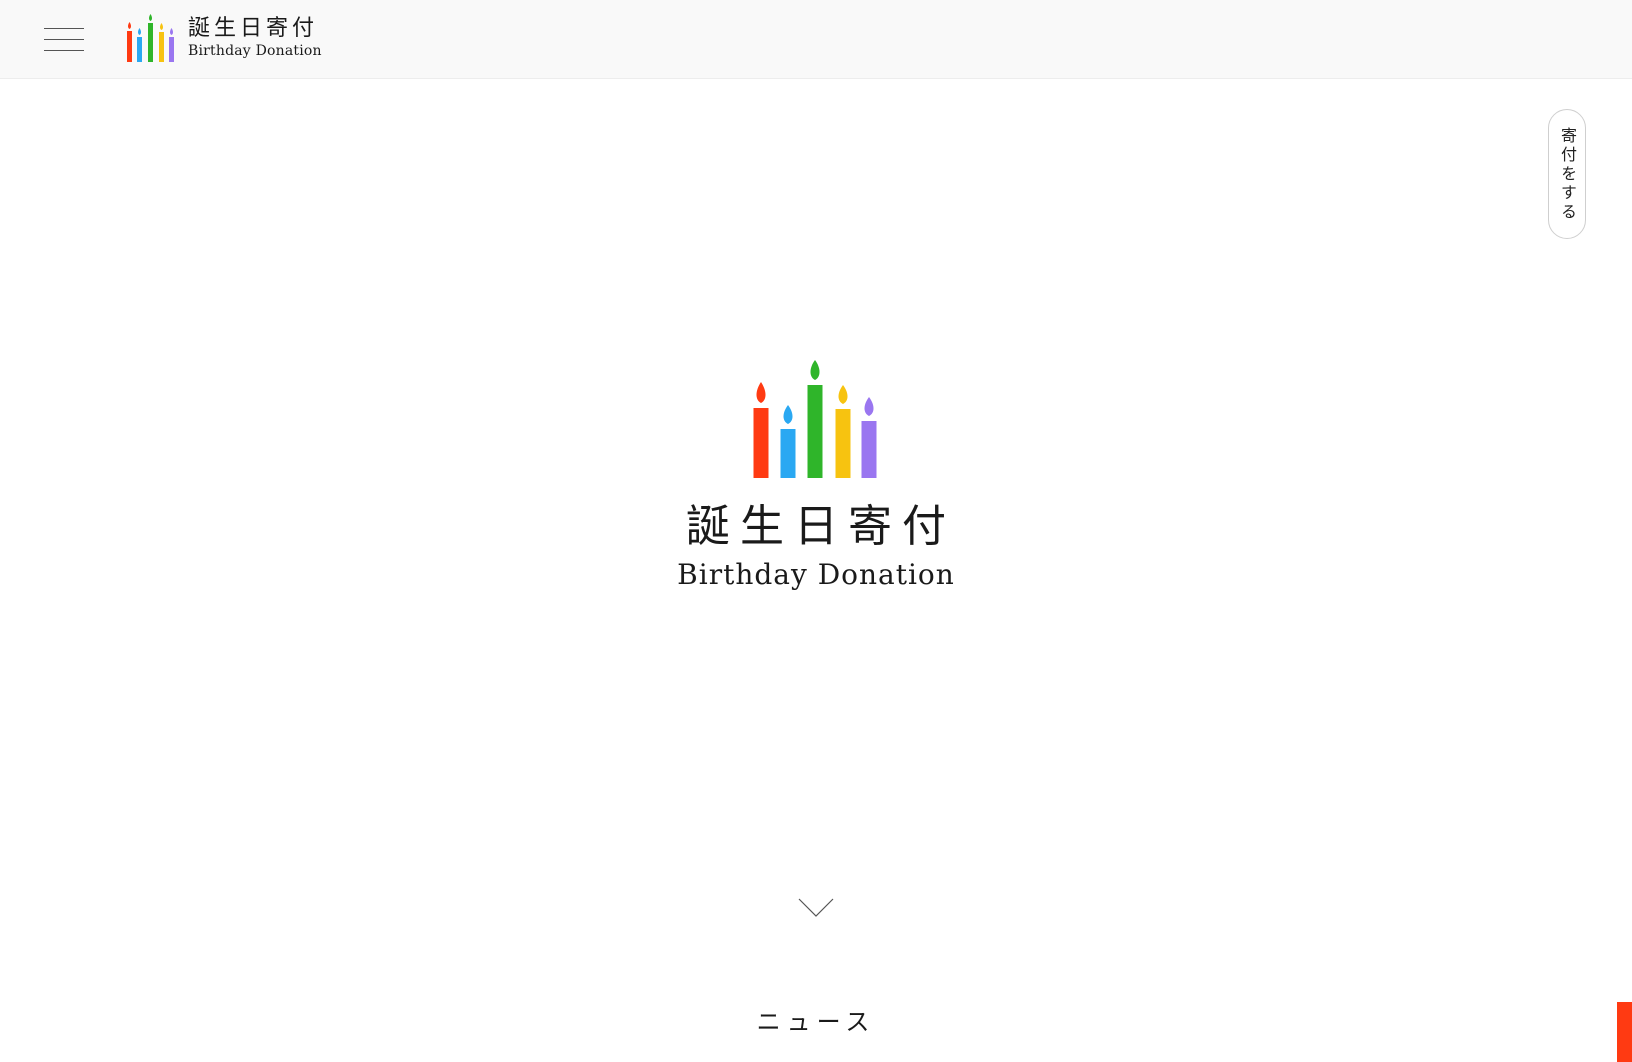 The height and width of the screenshot is (1062, 1632). What do you see at coordinates (816, 1022) in the screenshot?
I see `news-heading: ニュース` at bounding box center [816, 1022].